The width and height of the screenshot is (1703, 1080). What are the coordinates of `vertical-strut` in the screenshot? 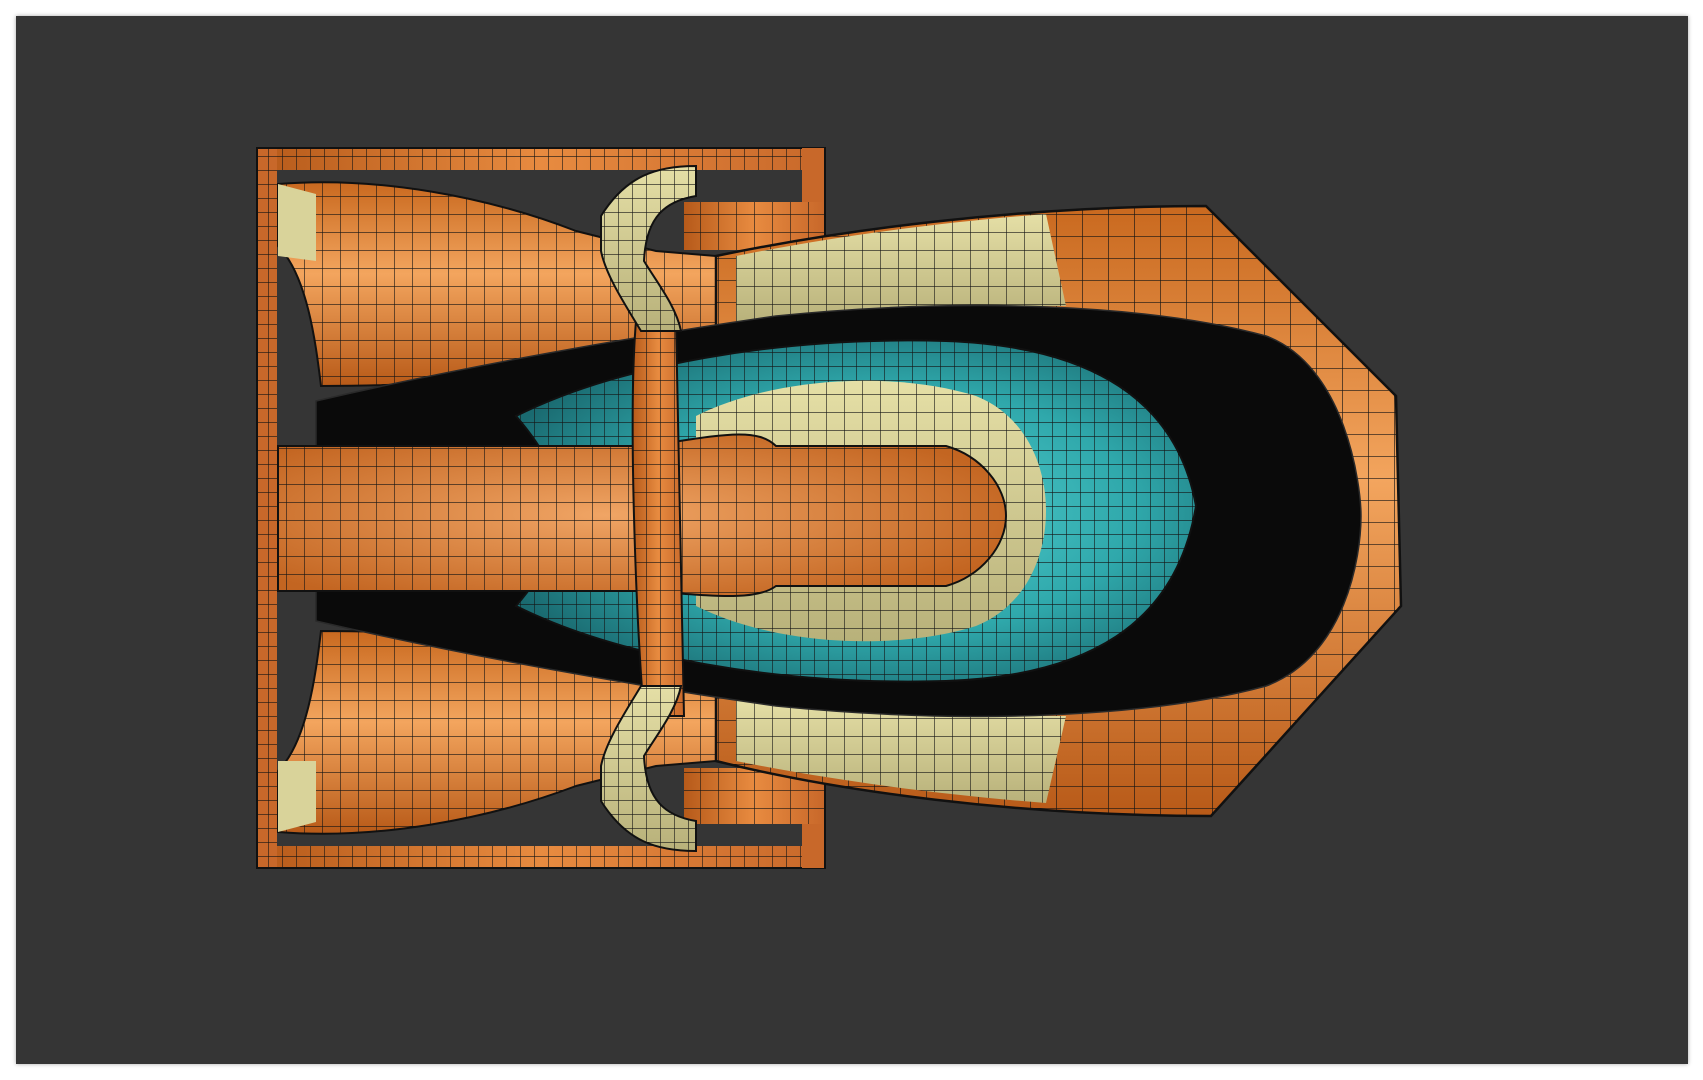 It's located at (658, 518).